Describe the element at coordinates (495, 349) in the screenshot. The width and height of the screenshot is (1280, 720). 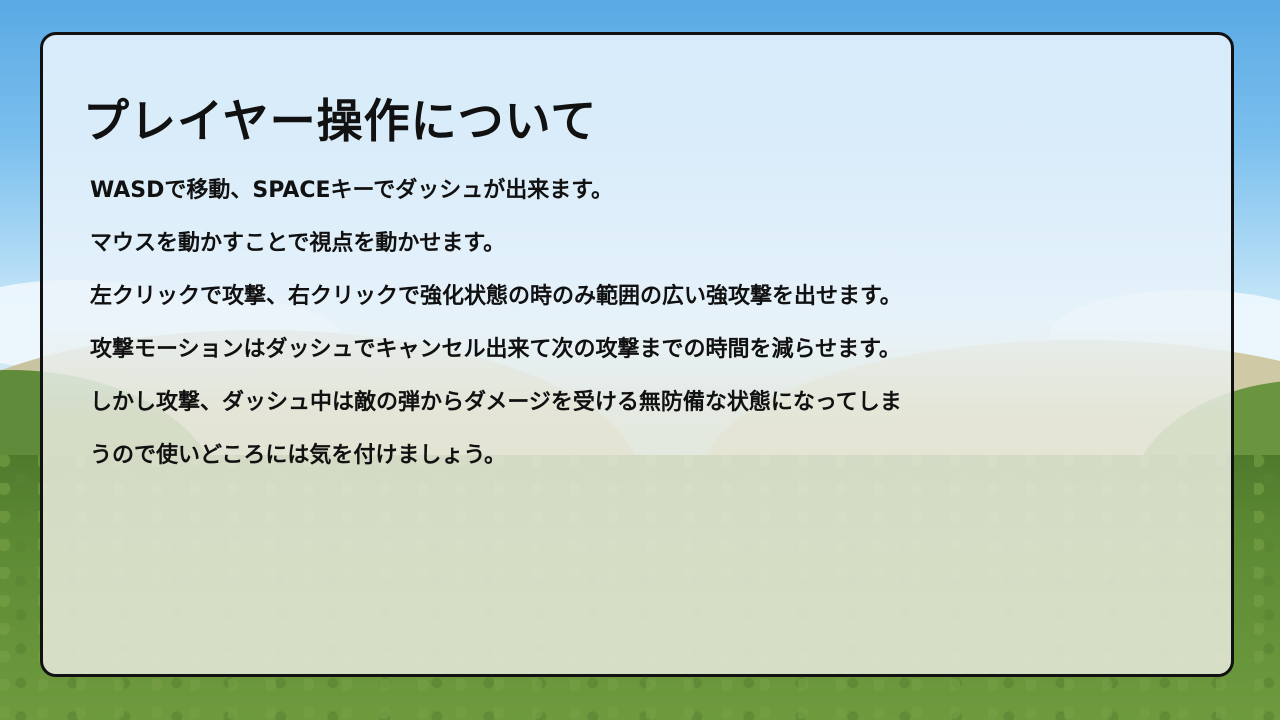
I see `instruction-line: 攻撃モーションはダッシュでキャンセル出来て次の攻撃までの時間を減らせます。` at that location.